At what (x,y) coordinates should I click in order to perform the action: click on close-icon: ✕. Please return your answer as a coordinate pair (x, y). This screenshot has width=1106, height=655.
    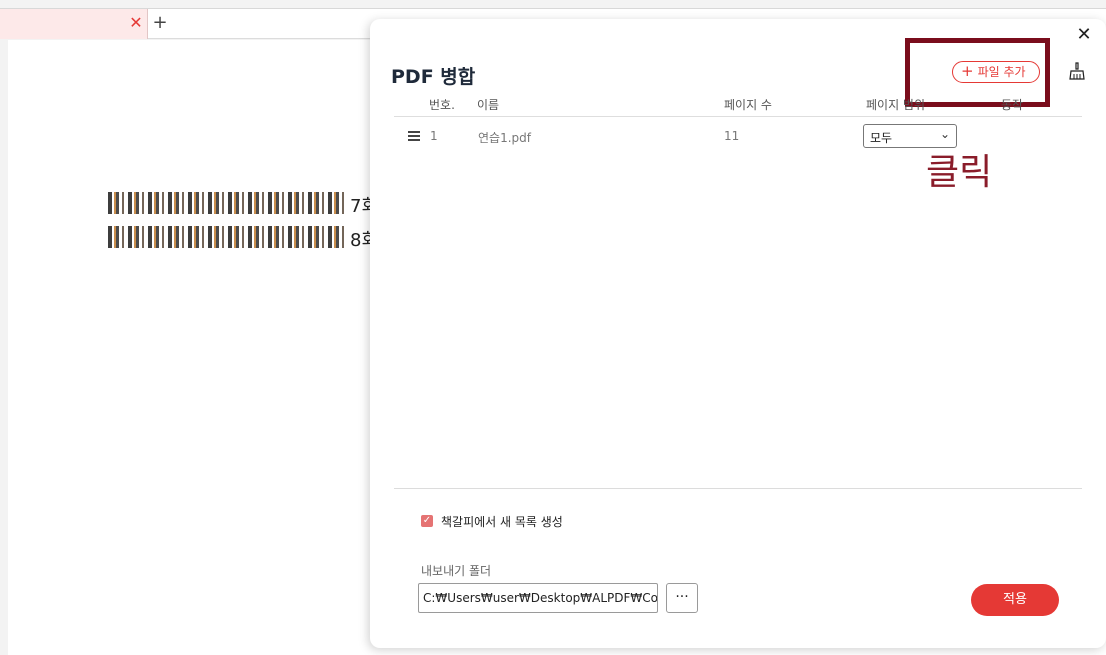
    Looking at the image, I should click on (1084, 35).